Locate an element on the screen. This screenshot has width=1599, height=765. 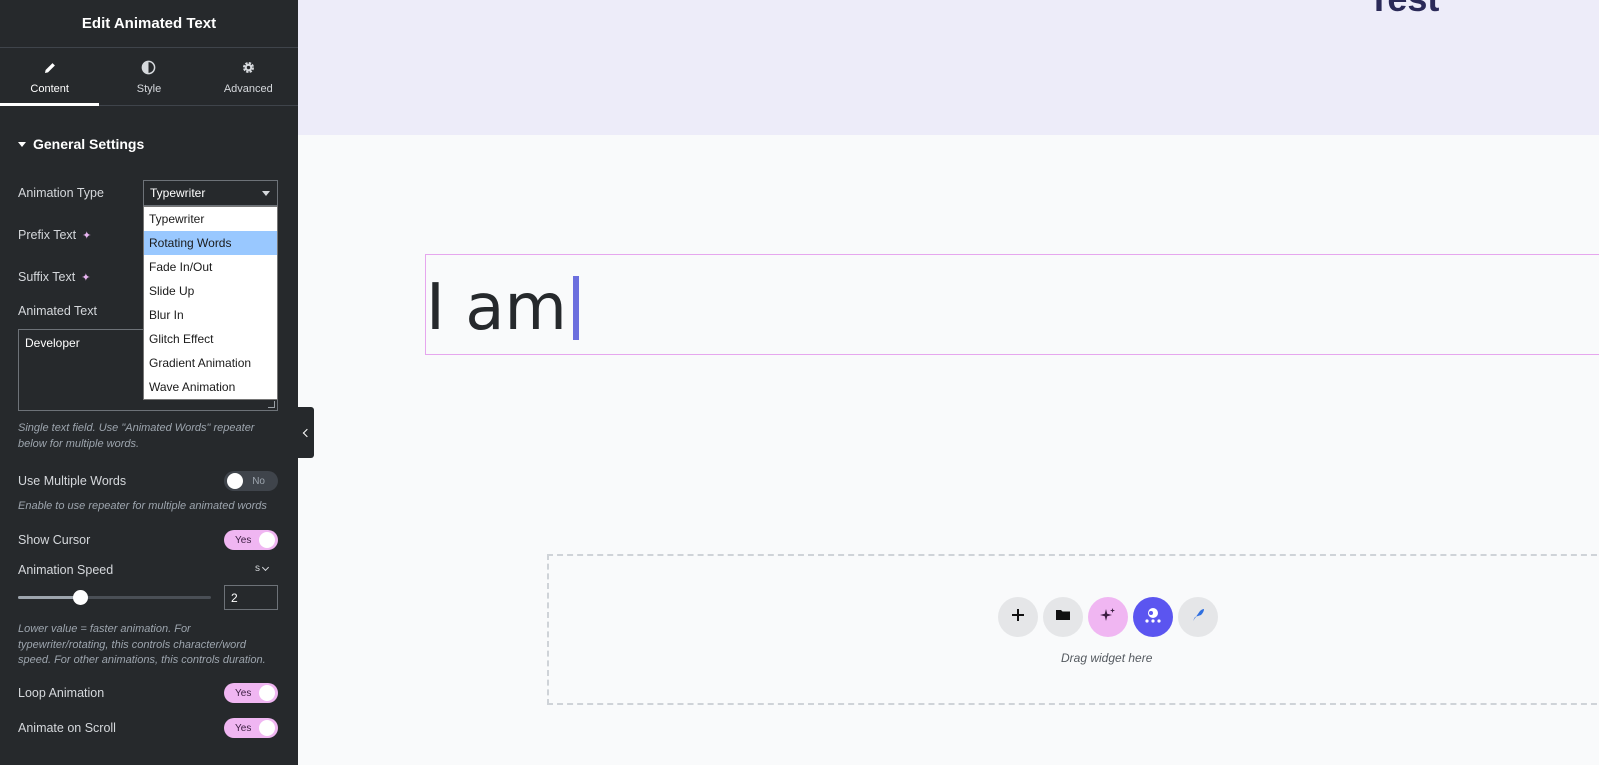
use-multiple-words-label: Use Multiple Words is located at coordinates (72, 481).